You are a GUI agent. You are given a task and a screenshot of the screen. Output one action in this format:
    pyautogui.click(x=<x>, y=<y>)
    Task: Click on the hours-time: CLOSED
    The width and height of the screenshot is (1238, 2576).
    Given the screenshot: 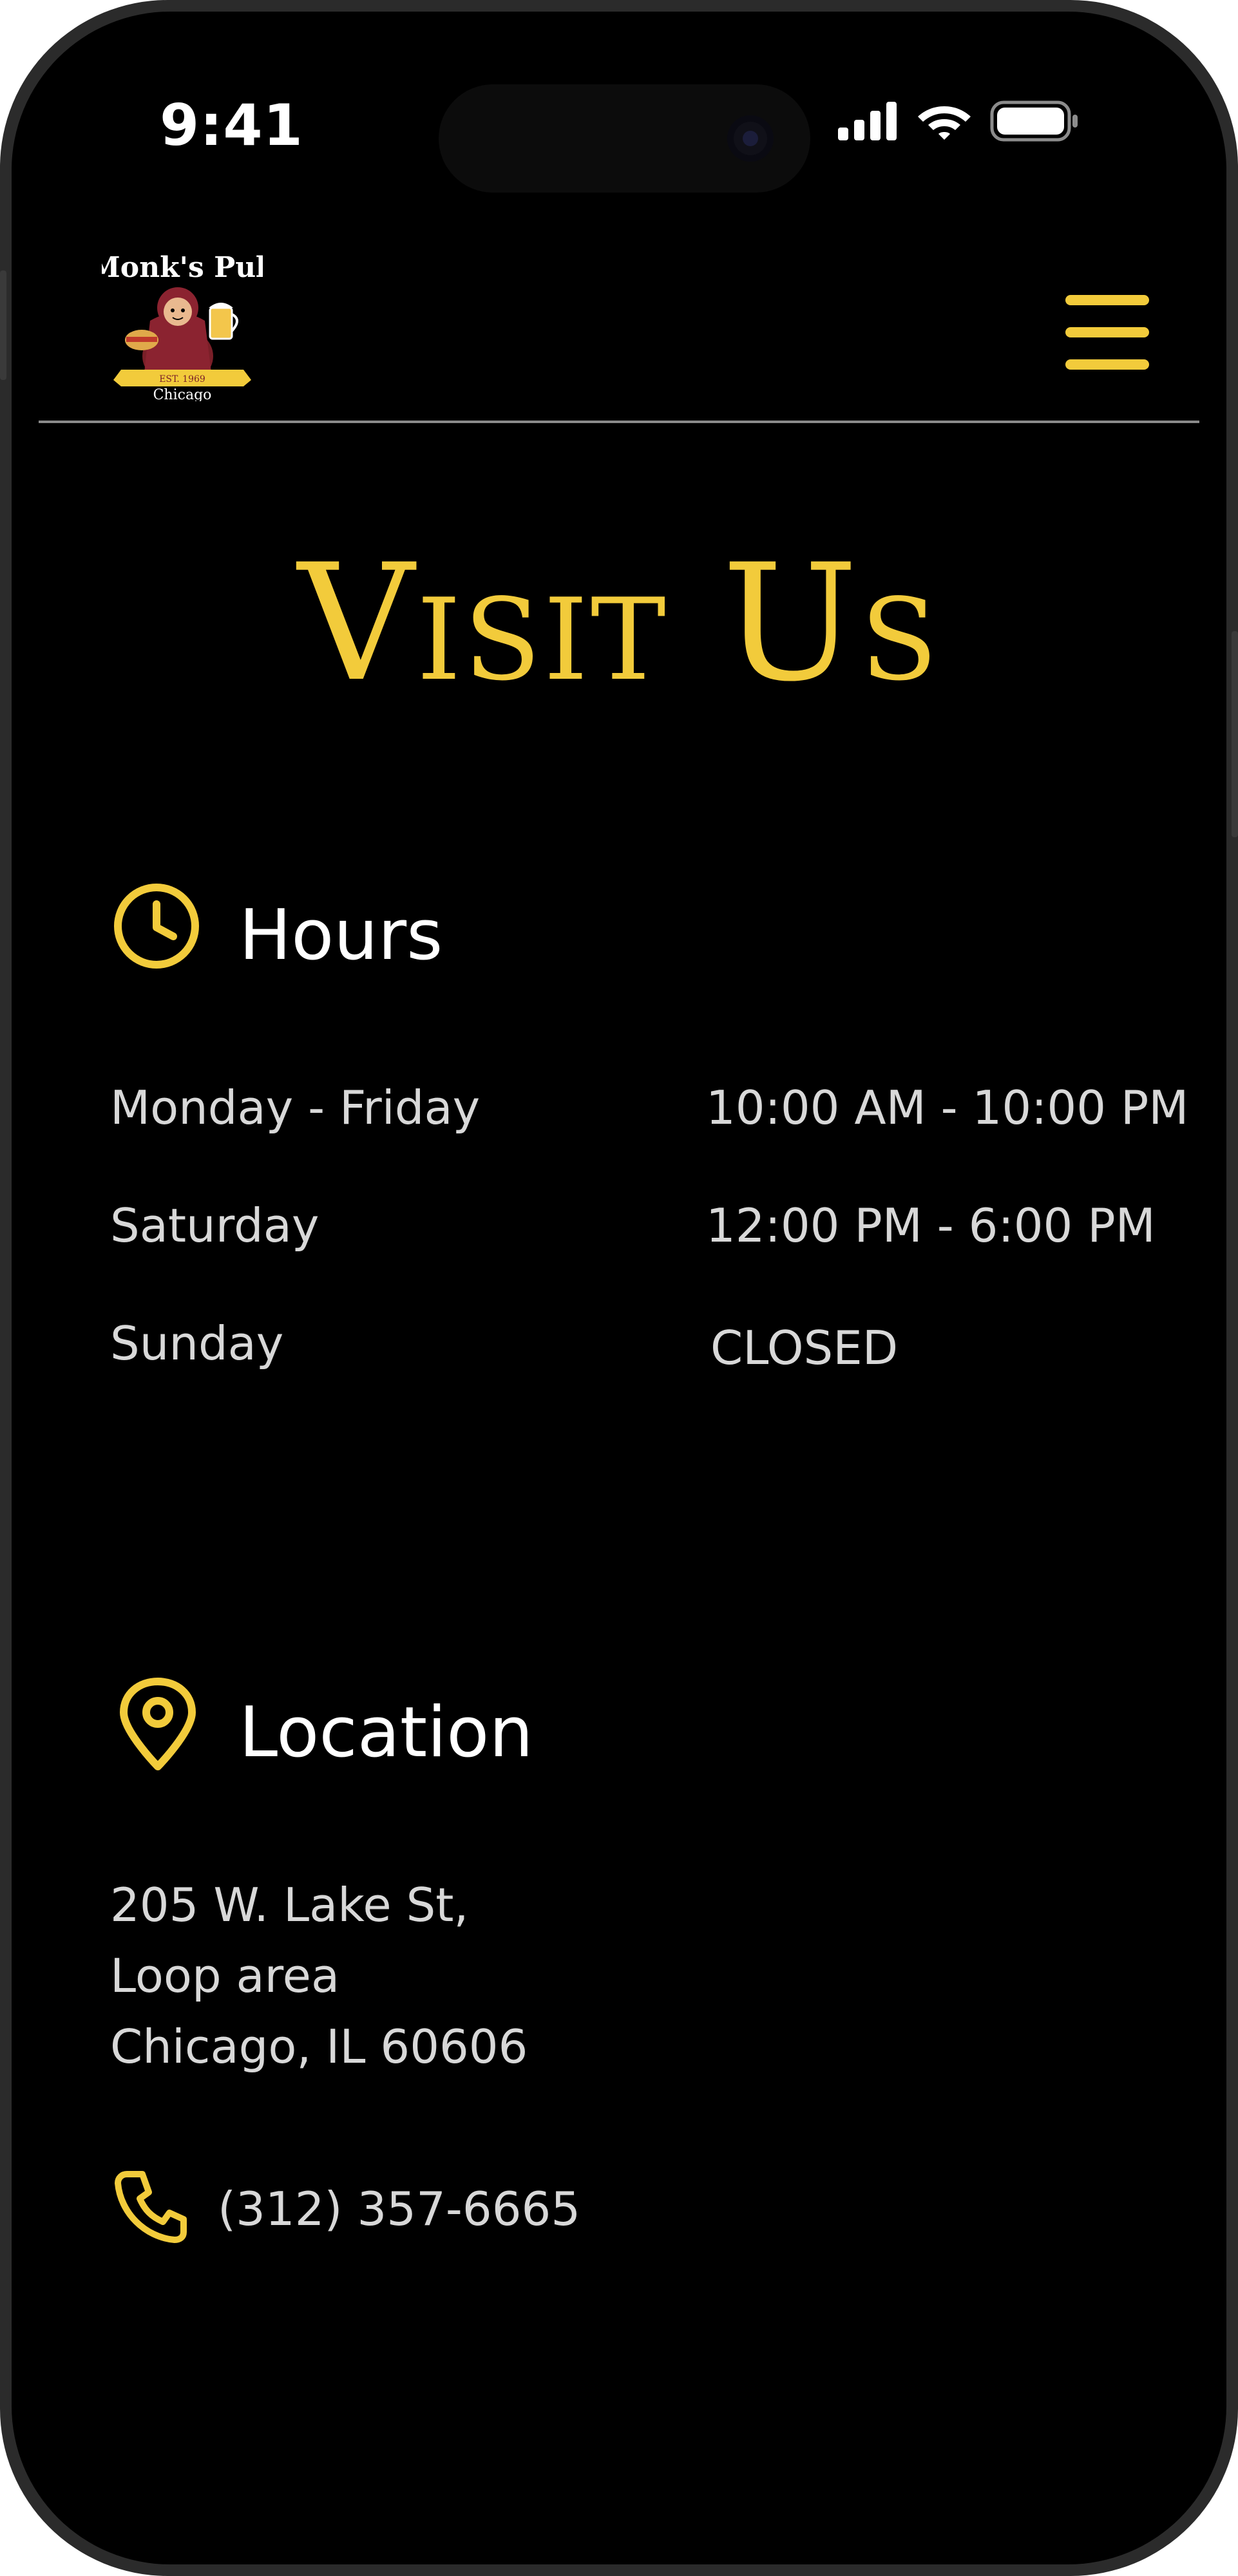 What is the action you would take?
    pyautogui.click(x=805, y=1348)
    